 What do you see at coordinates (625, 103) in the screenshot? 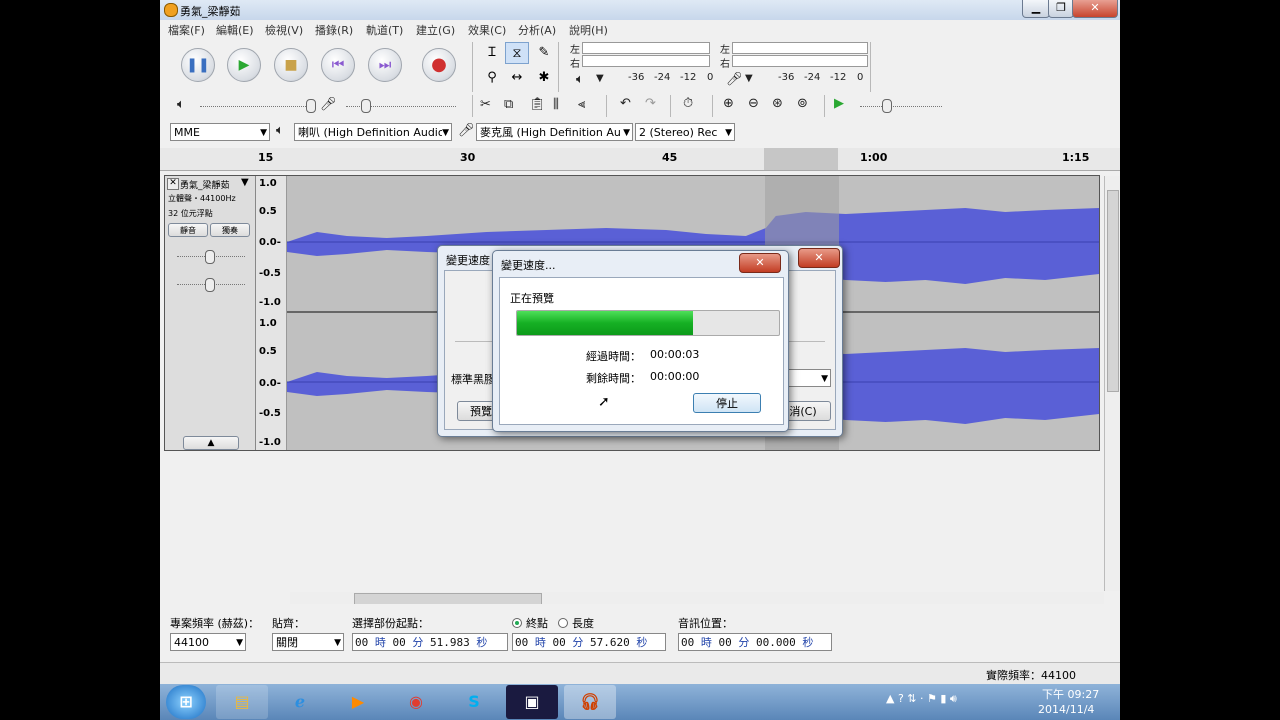
I see `undo-icon: ↶` at bounding box center [625, 103].